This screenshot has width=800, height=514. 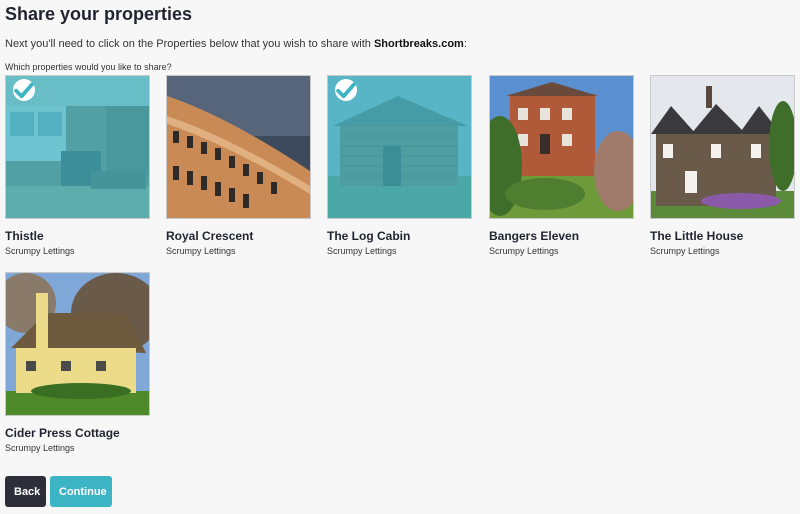 What do you see at coordinates (369, 236) in the screenshot?
I see `property-name: The Log Cabin` at bounding box center [369, 236].